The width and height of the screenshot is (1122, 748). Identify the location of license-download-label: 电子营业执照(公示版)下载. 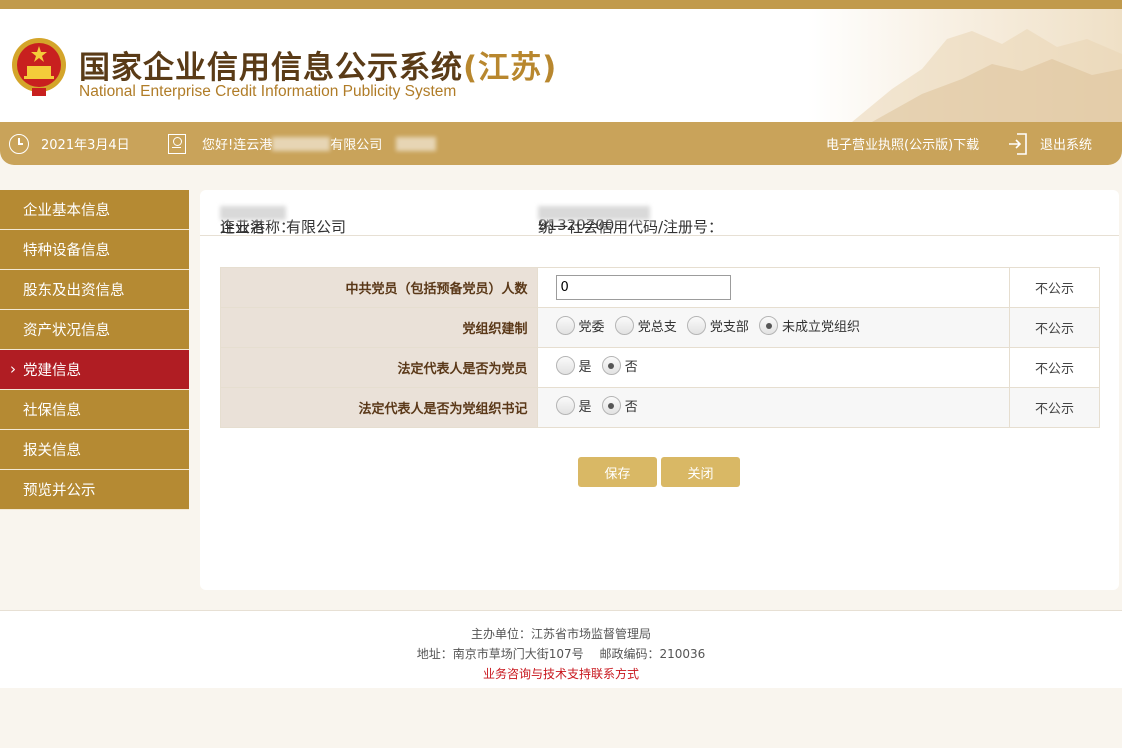
(903, 145).